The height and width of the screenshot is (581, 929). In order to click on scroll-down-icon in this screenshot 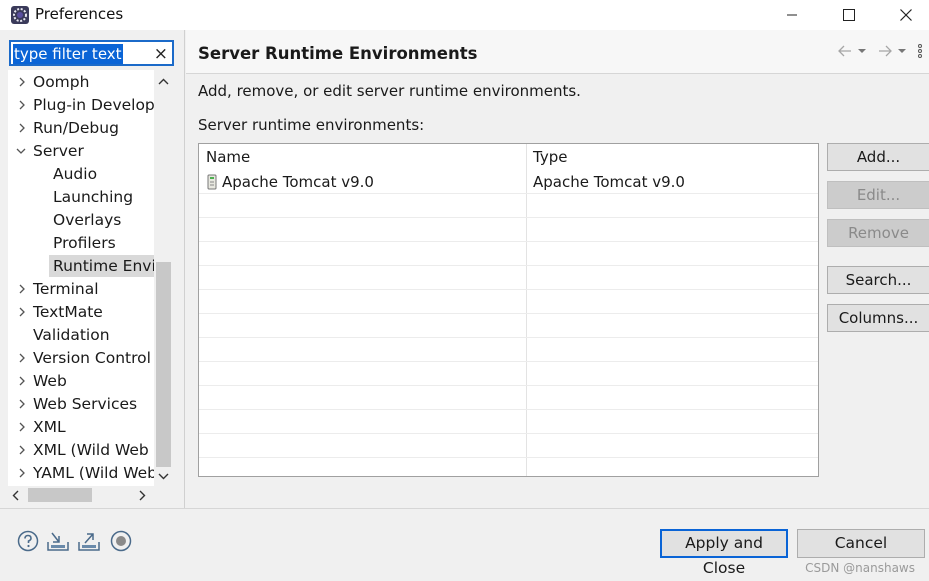, I will do `click(163, 476)`.